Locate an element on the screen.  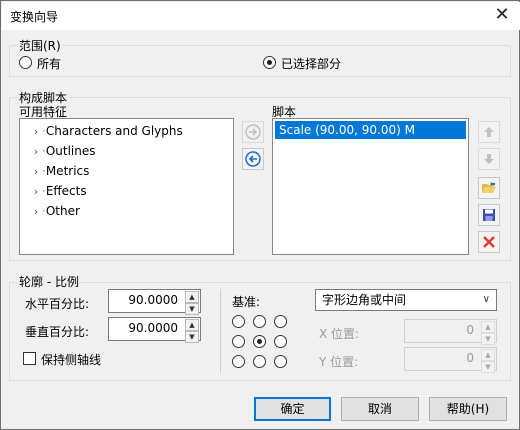
range-selected-label: 已选择部分 is located at coordinates (311, 64).